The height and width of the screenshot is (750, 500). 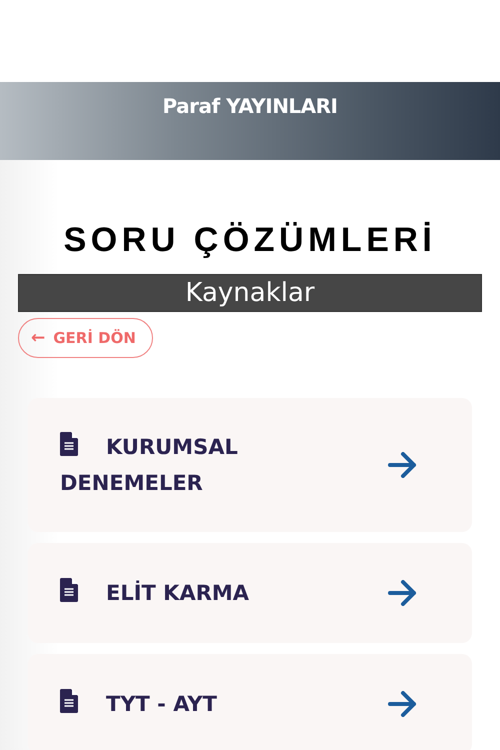 What do you see at coordinates (250, 240) in the screenshot?
I see `page-heading: SORU ÇÖZÜMLERİ` at bounding box center [250, 240].